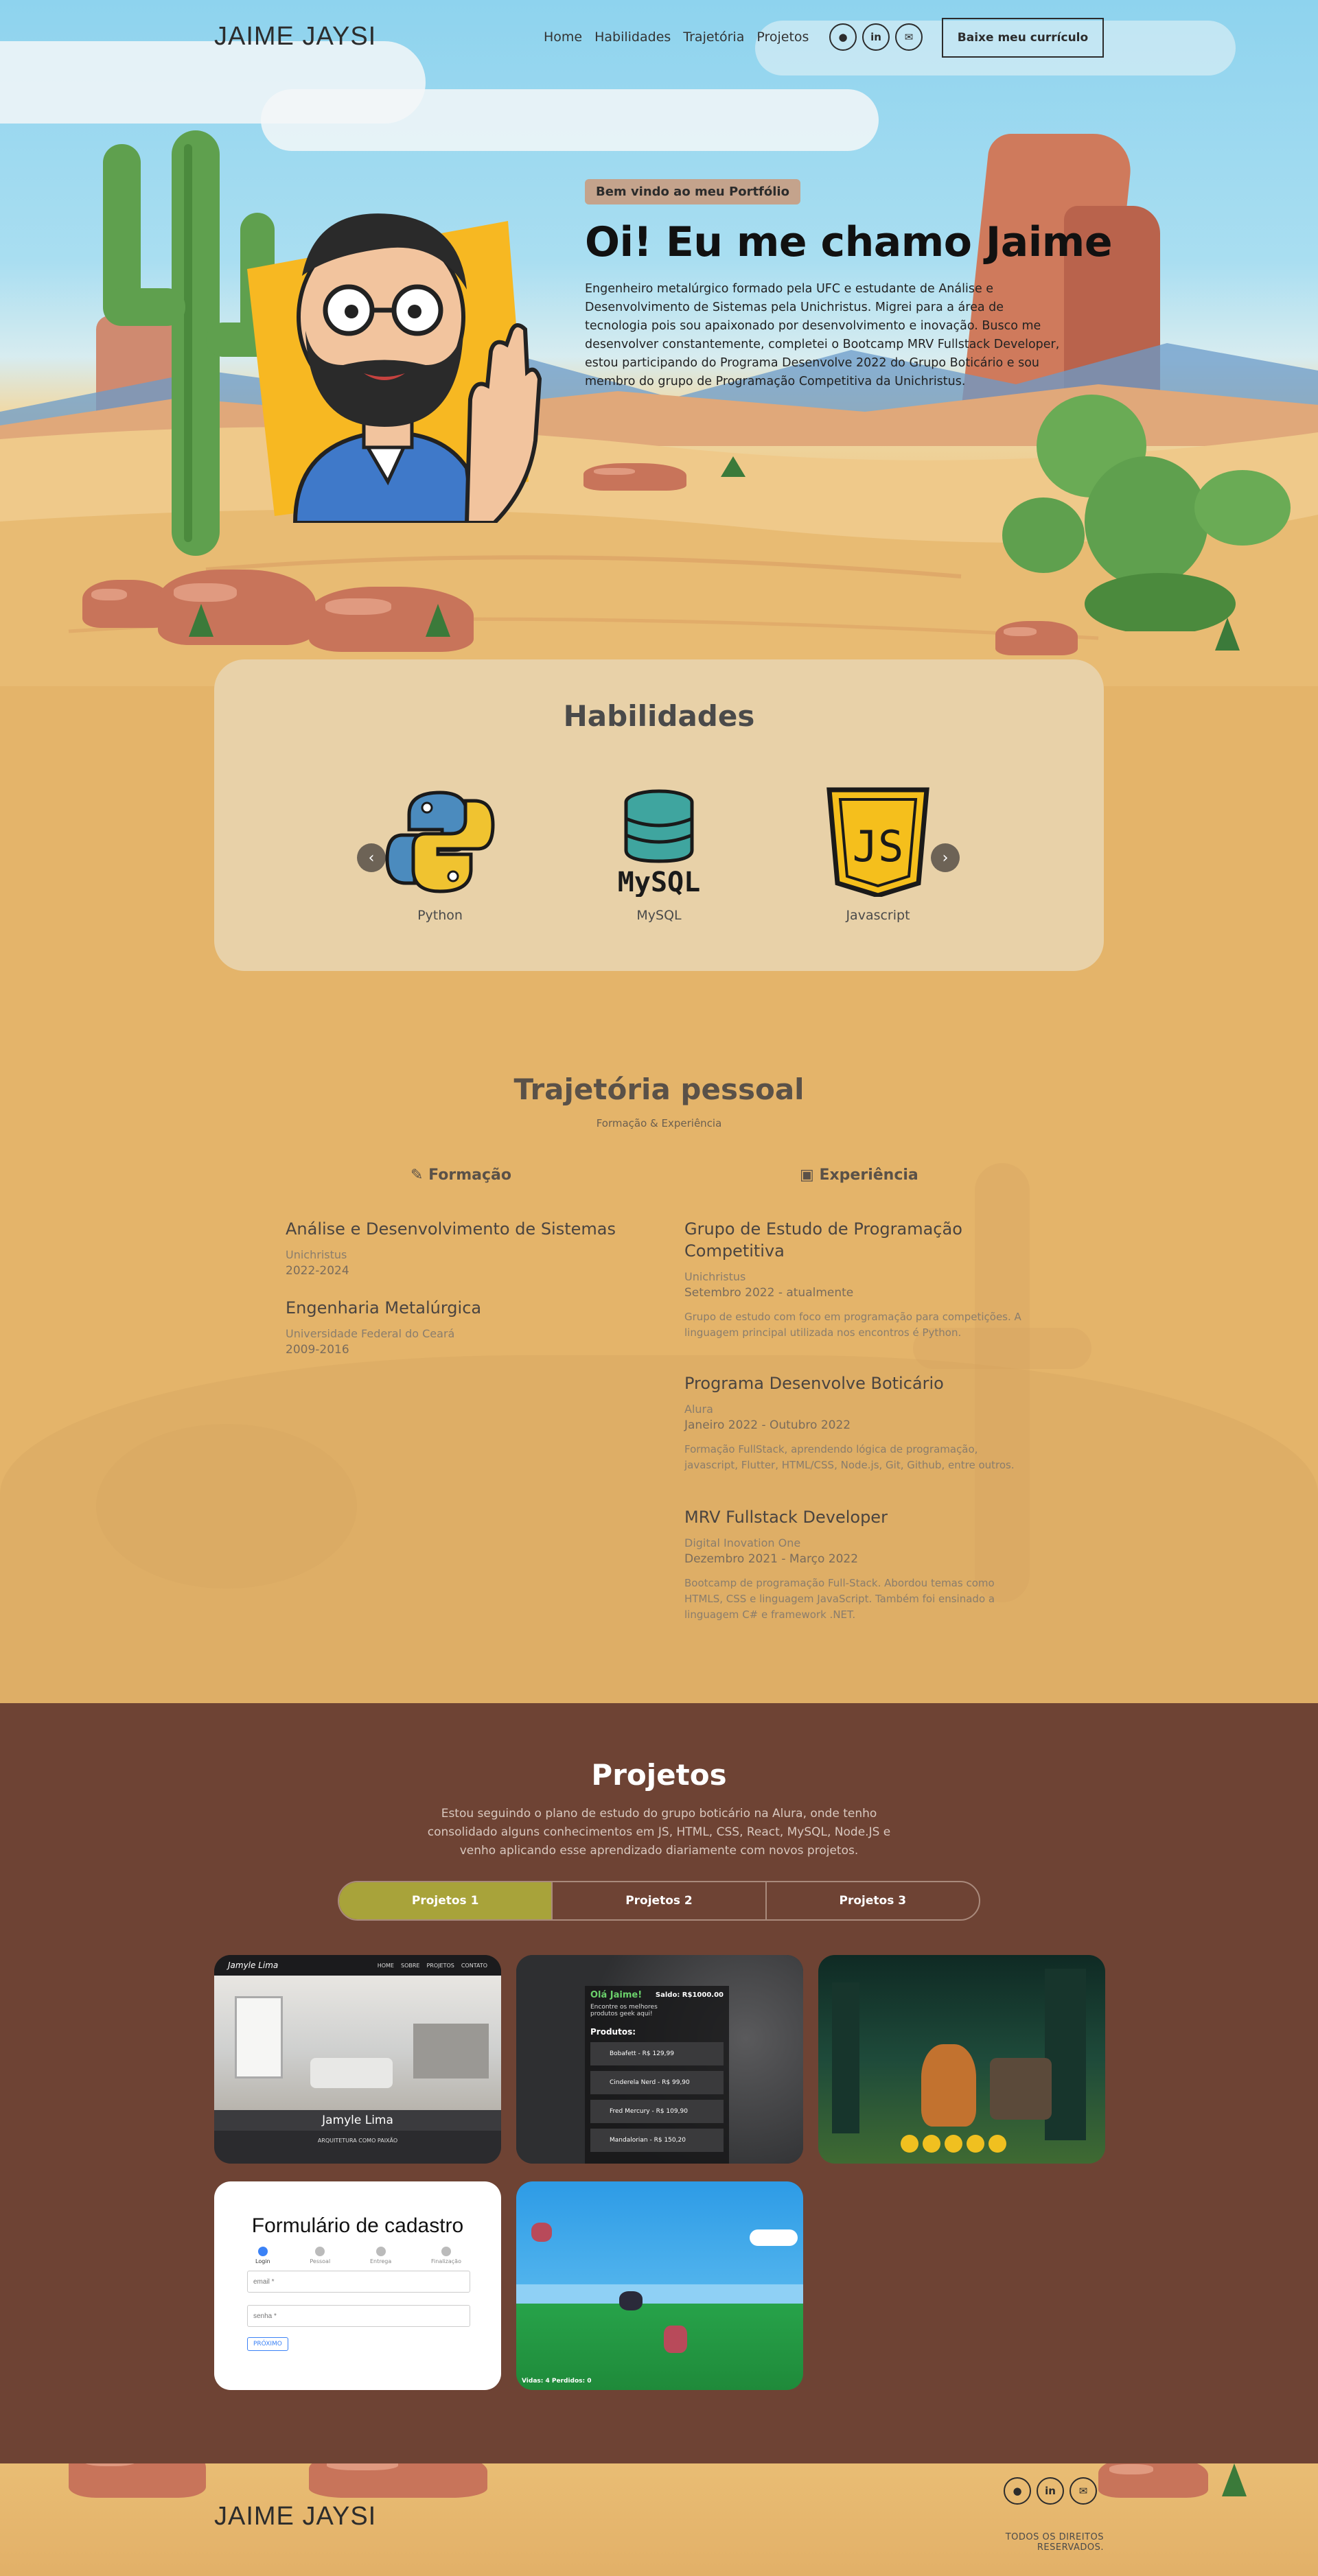 The width and height of the screenshot is (1318, 2576). I want to click on store-balance: Saldo: R$1000.00, so click(689, 1995).